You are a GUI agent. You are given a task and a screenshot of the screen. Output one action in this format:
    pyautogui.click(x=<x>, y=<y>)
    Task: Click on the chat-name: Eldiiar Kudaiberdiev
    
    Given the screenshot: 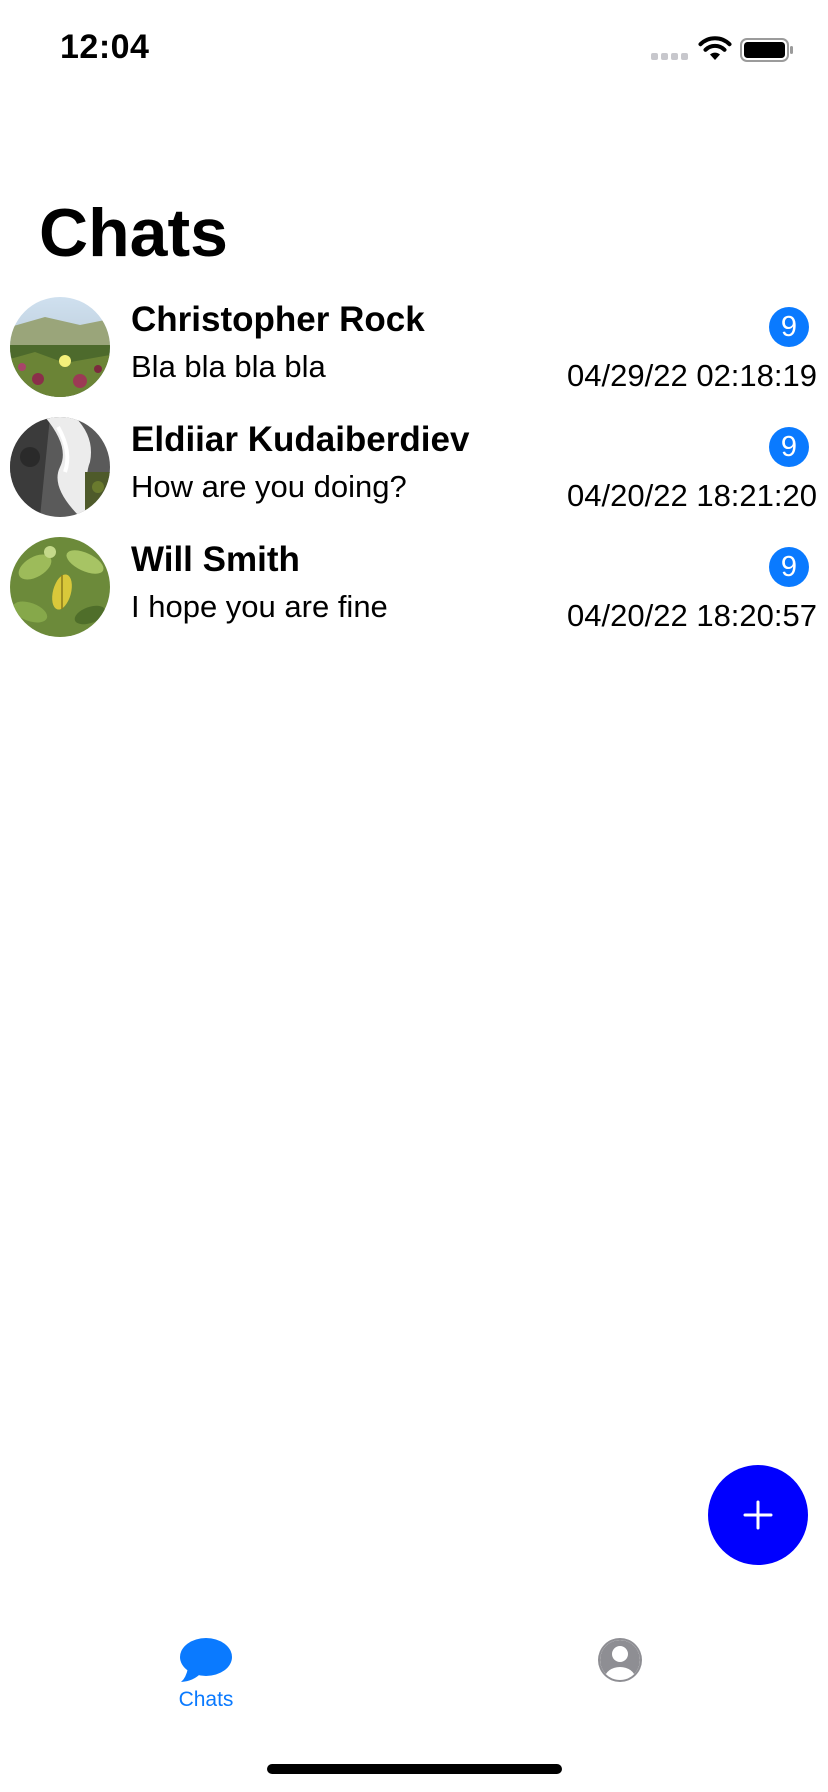 What is the action you would take?
    pyautogui.click(x=300, y=439)
    